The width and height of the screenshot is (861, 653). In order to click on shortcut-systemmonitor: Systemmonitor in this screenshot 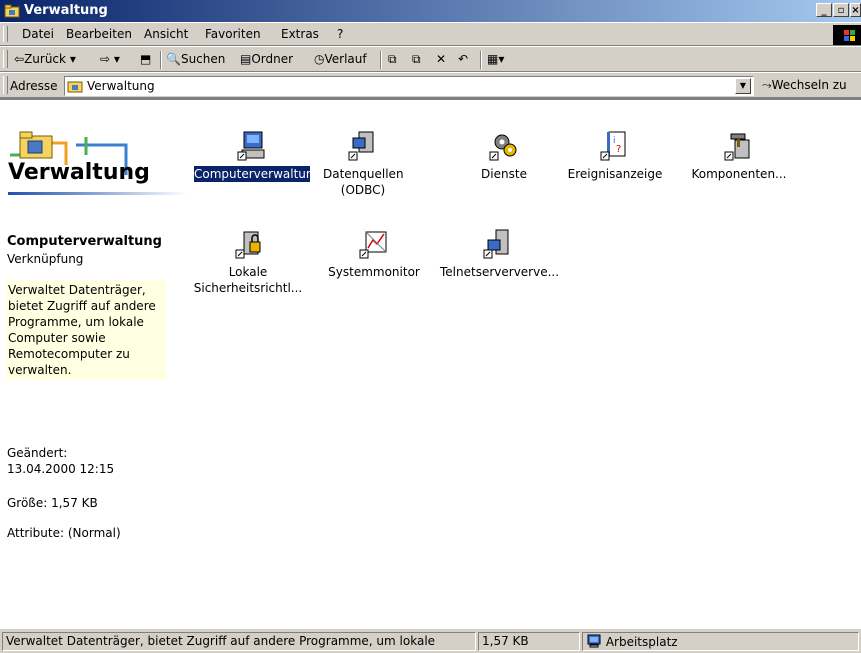, I will do `click(374, 254)`.